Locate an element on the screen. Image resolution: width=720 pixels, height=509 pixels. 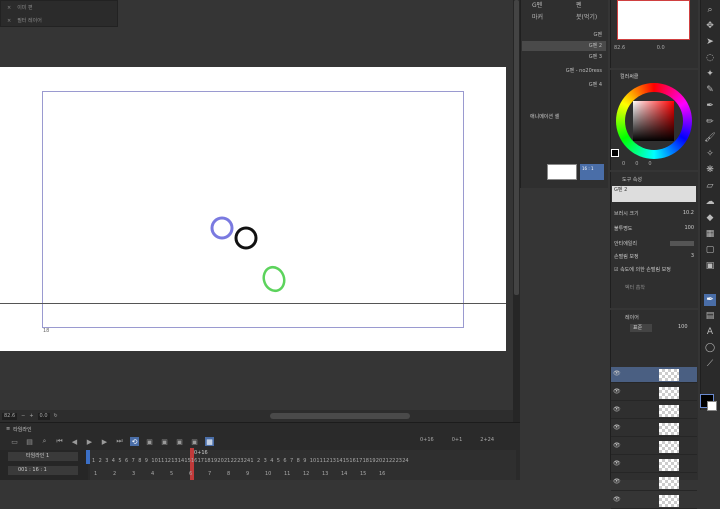
eyedropper-icon: ✎ is located at coordinates (710, 90).